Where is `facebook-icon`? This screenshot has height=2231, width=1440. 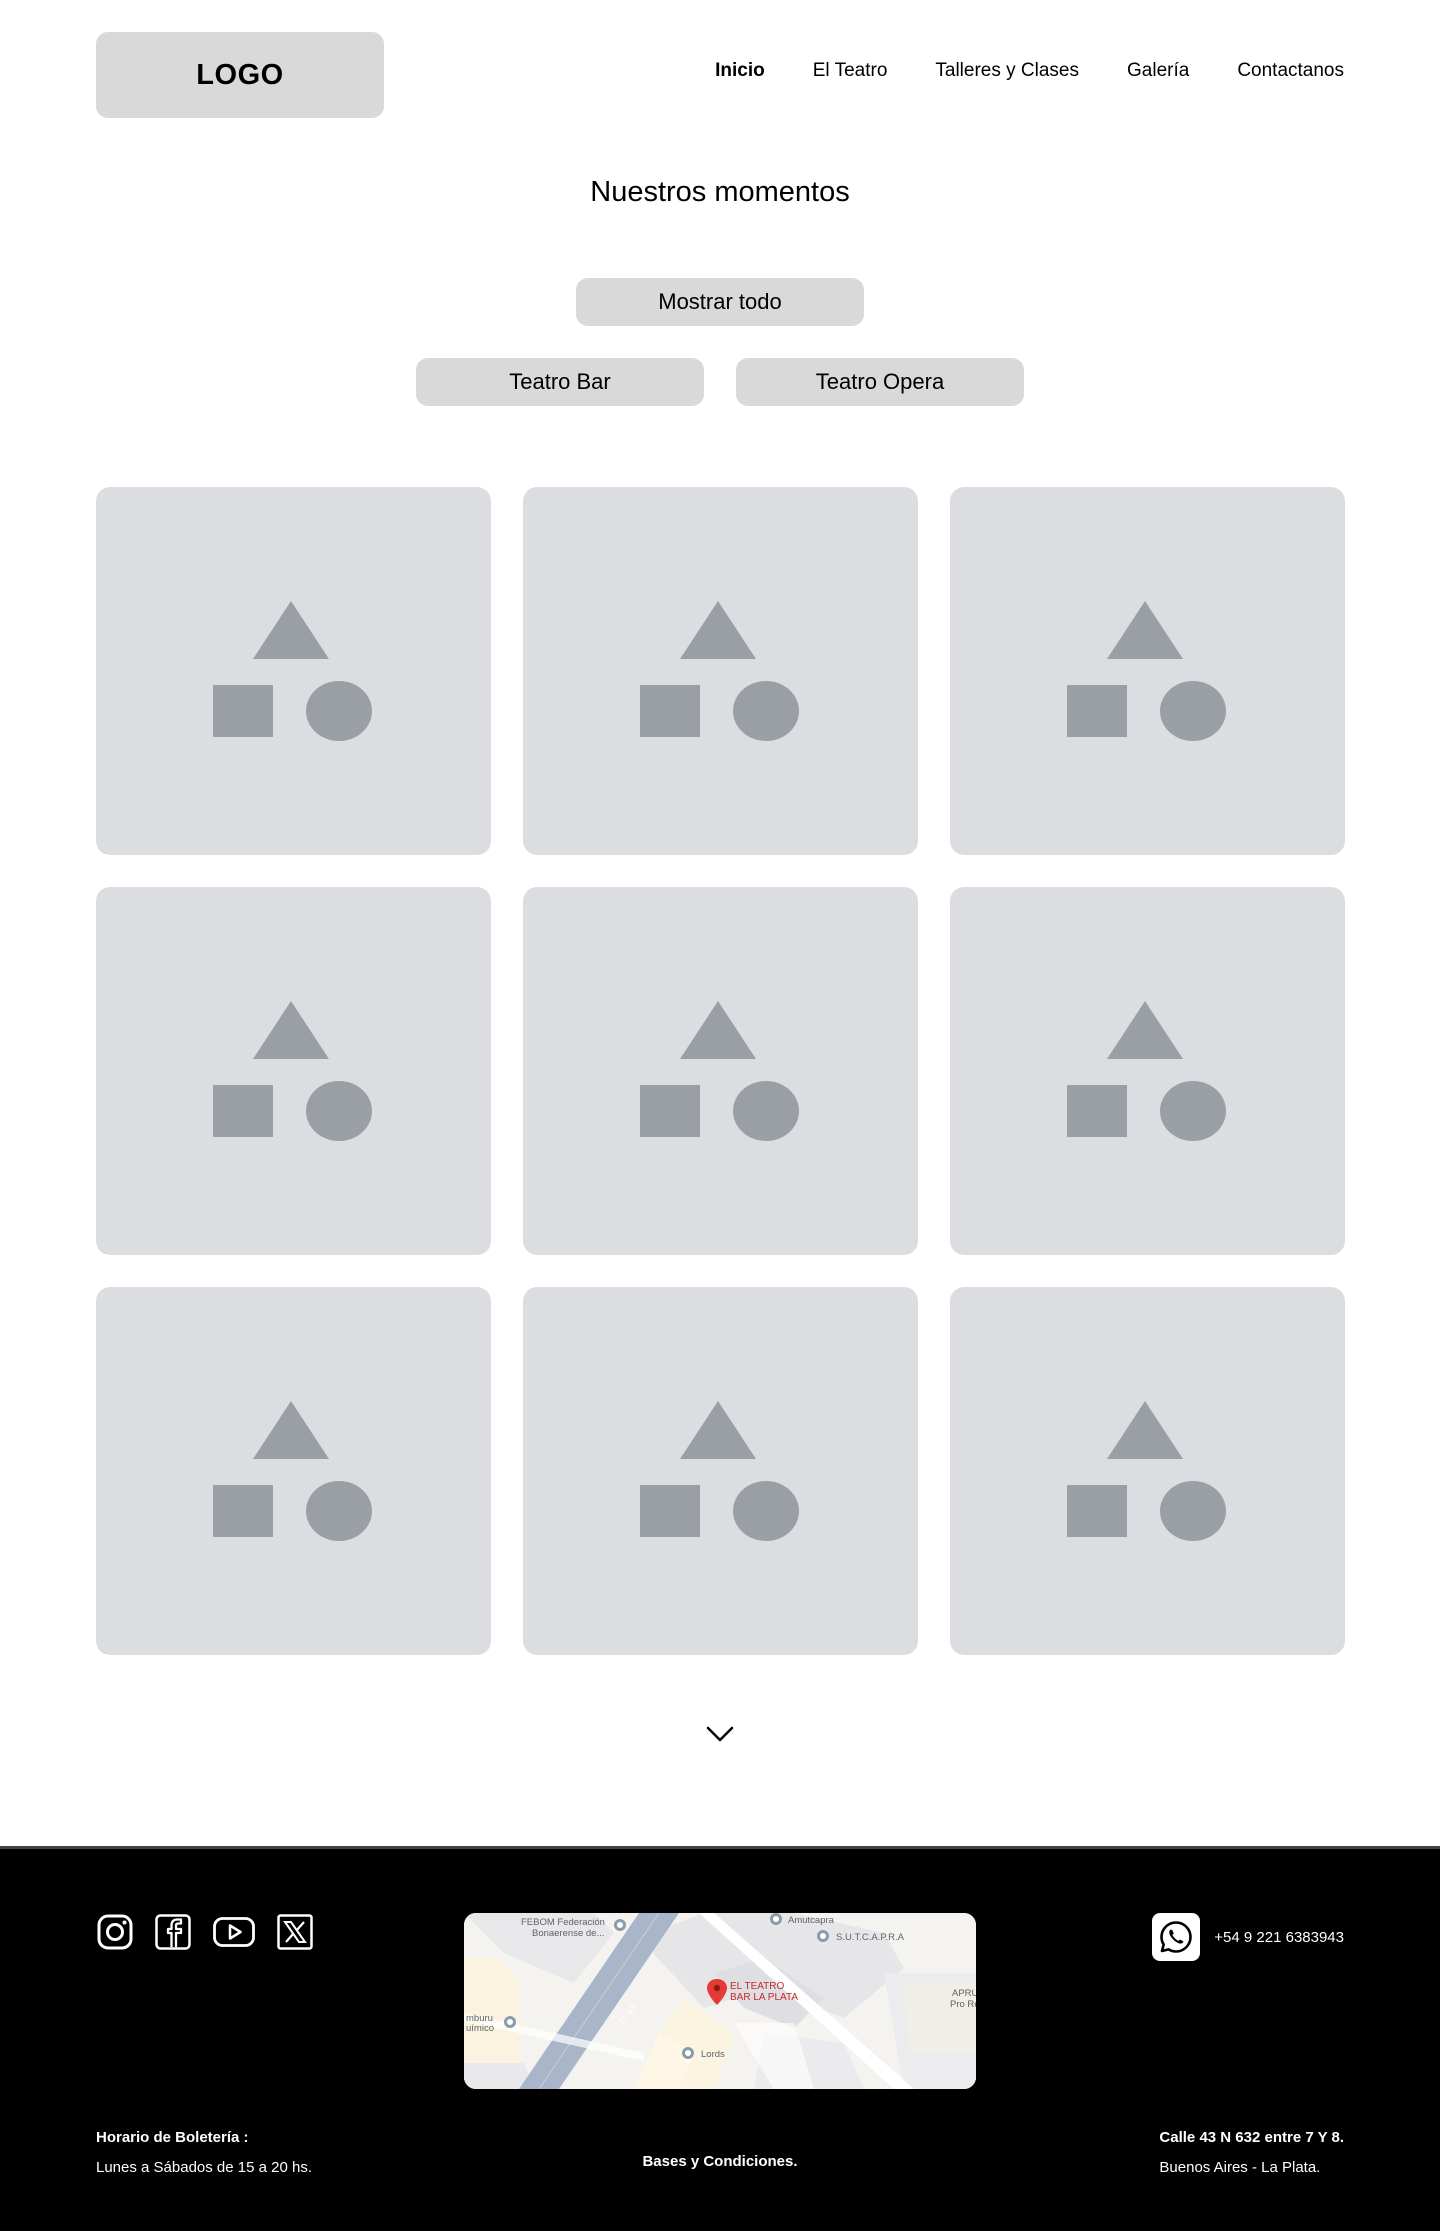 facebook-icon is located at coordinates (173, 1932).